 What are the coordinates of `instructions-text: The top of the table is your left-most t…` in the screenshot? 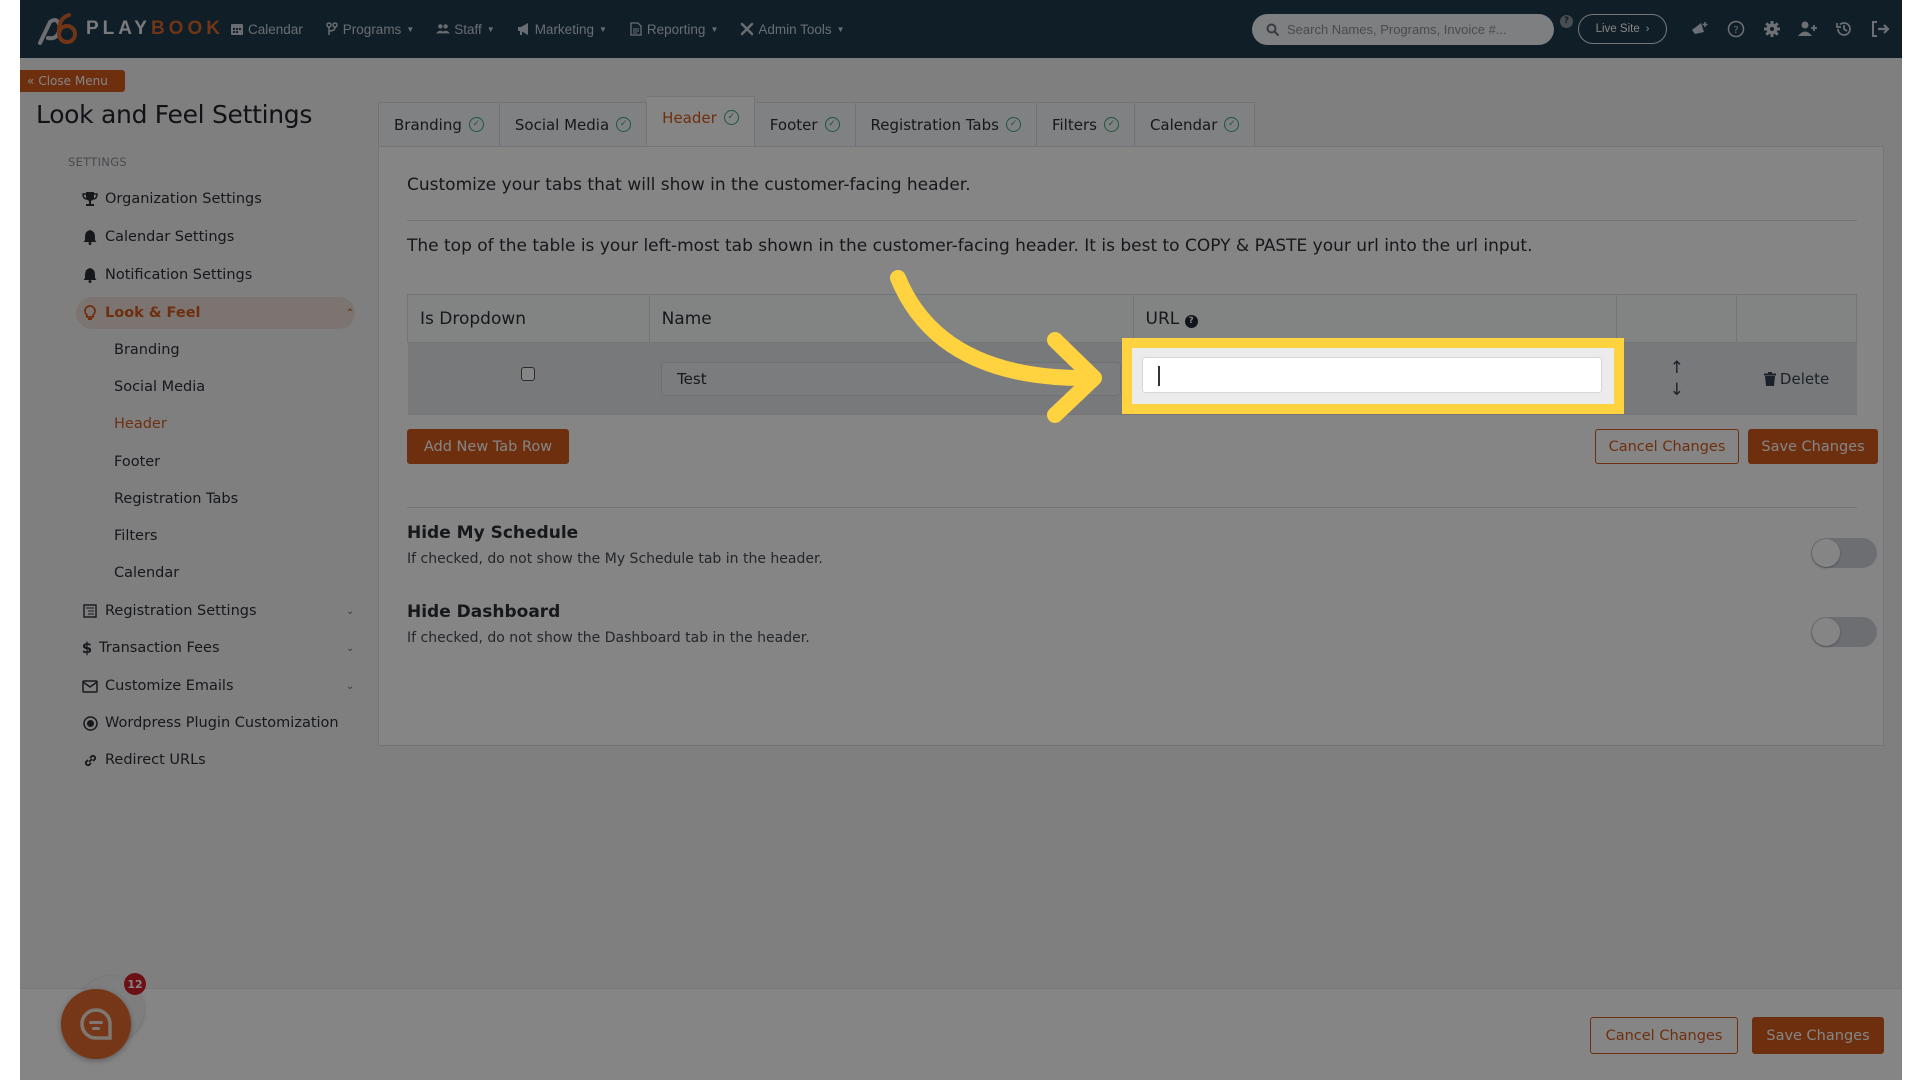 It's located at (970, 246).